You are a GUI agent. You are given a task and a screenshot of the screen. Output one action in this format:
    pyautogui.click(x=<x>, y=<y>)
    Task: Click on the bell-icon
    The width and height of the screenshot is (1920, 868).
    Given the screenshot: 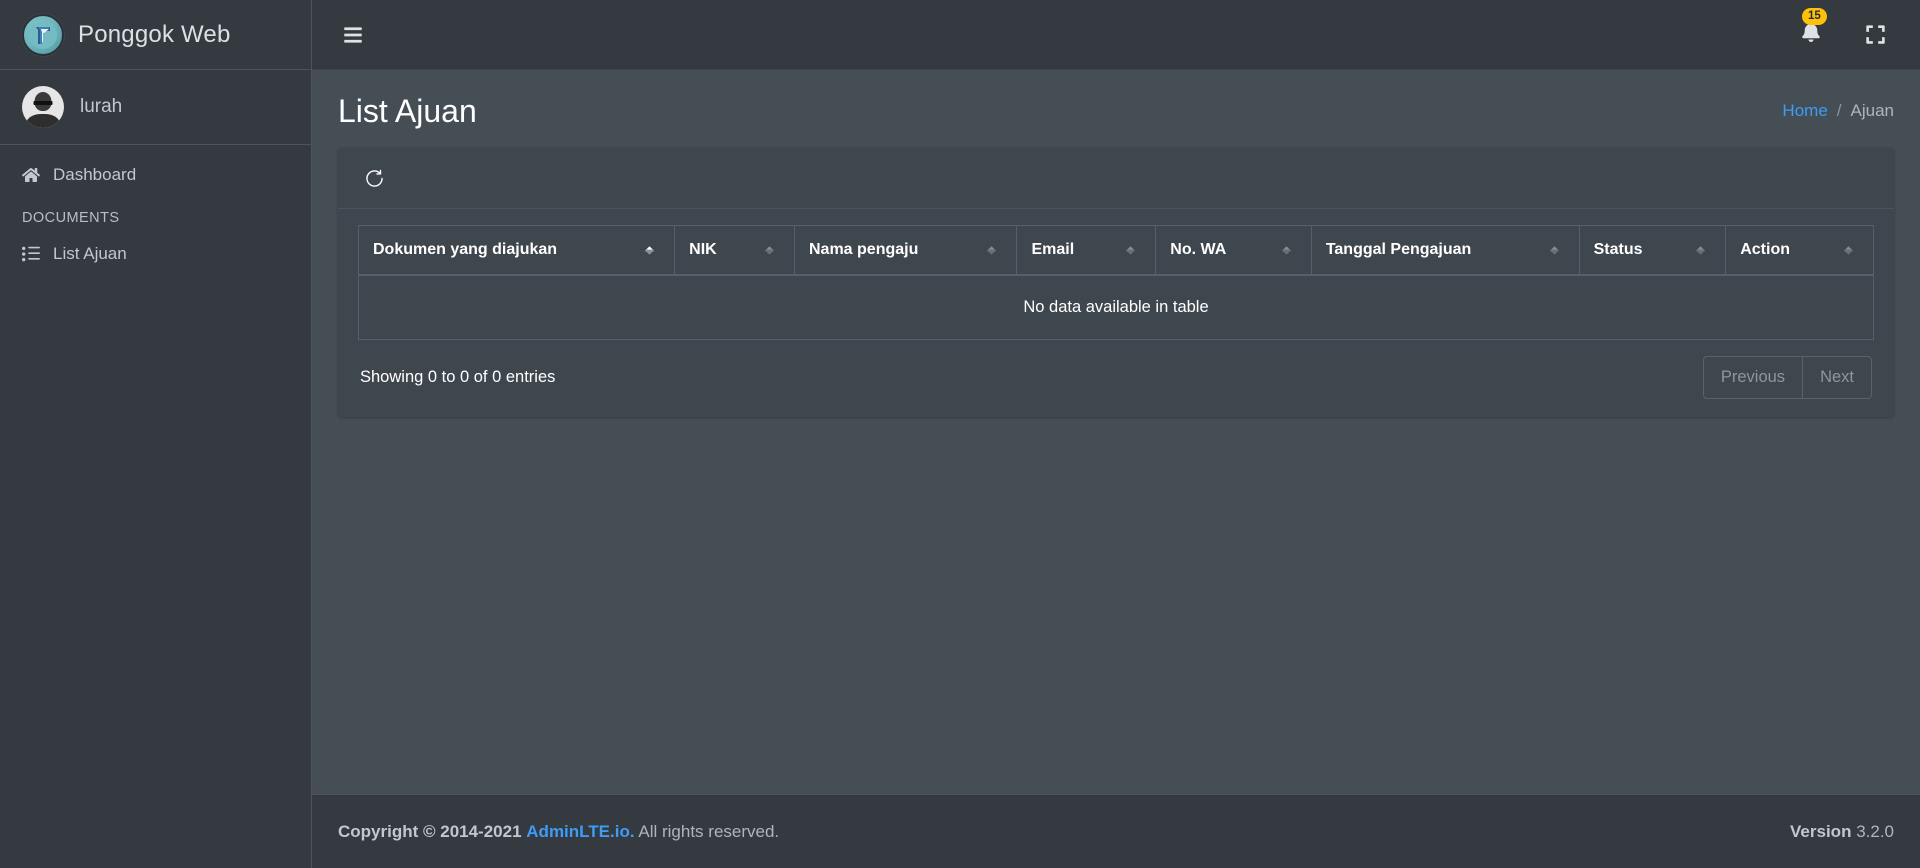 What is the action you would take?
    pyautogui.click(x=1811, y=34)
    